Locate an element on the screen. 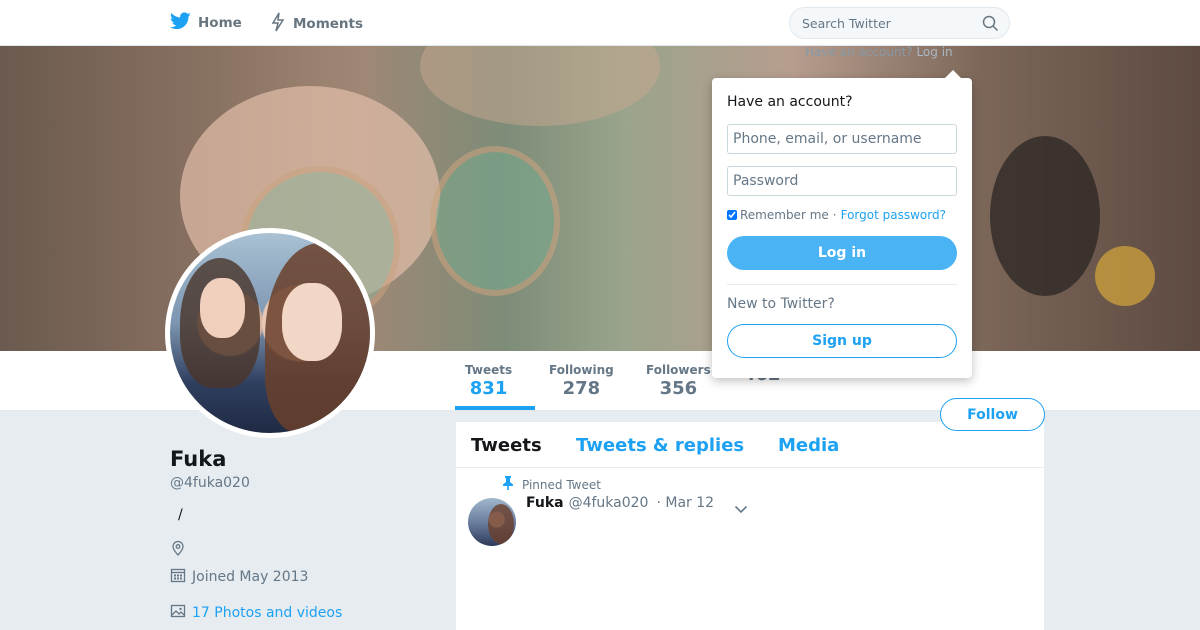 This screenshot has height=630, width=1200. location-icon is located at coordinates (181, 550).